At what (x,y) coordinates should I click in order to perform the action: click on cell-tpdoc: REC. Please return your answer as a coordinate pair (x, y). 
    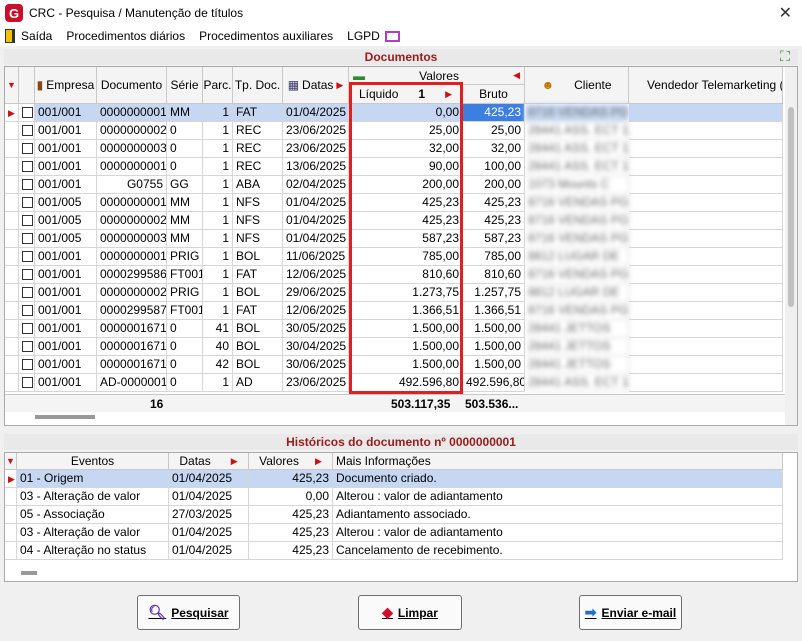
    Looking at the image, I should click on (258, 149).